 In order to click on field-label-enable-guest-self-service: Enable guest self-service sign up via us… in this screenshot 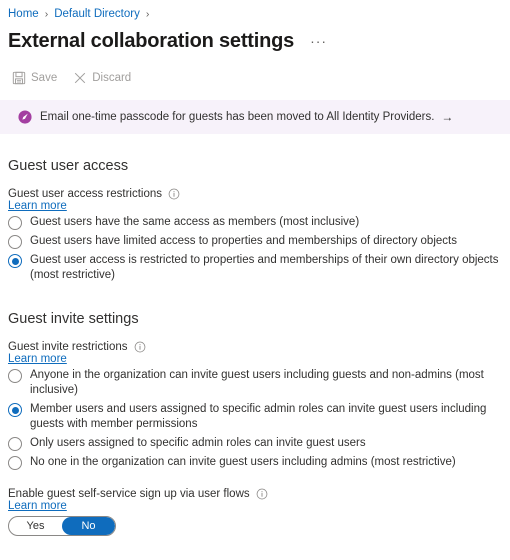, I will do `click(255, 494)`.